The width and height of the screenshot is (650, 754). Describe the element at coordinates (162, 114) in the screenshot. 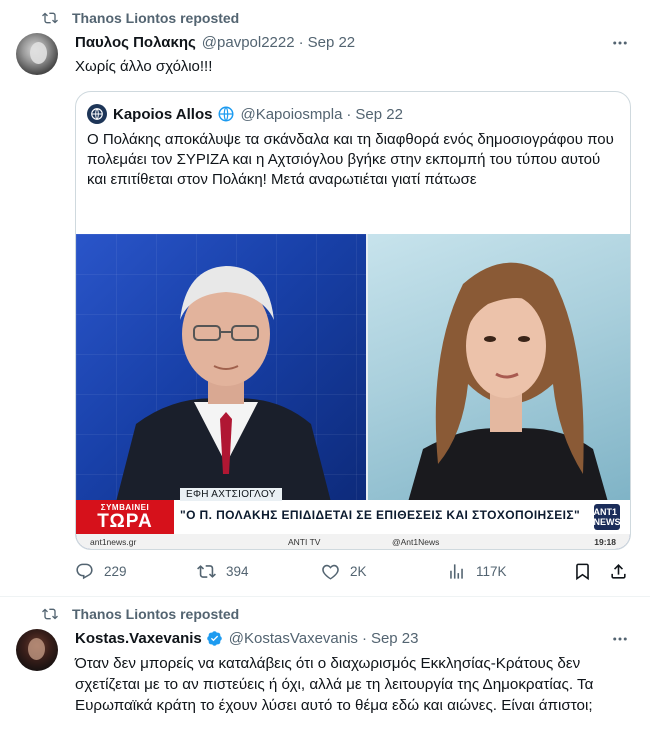

I see `quote-author-name: Kapoios Allos` at that location.